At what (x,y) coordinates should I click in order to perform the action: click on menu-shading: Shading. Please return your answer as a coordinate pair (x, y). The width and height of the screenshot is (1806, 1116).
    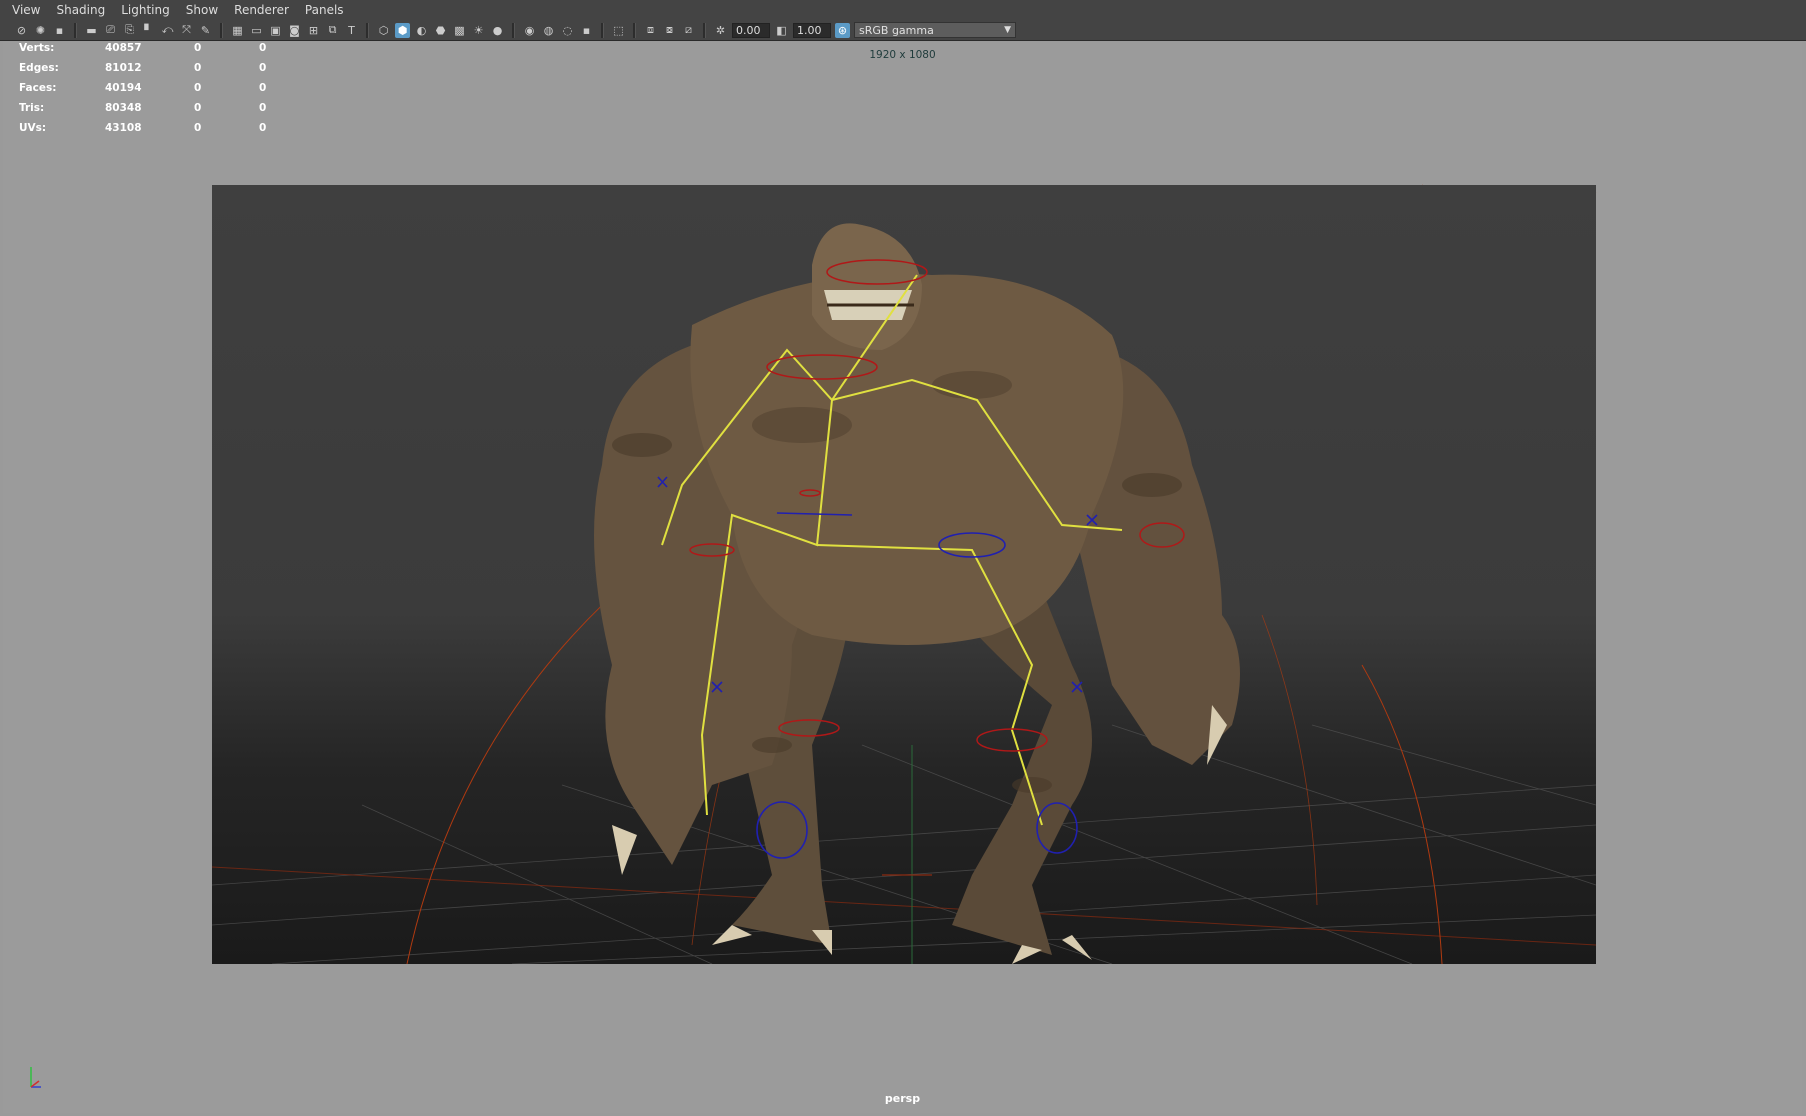
    Looking at the image, I should click on (80, 10).